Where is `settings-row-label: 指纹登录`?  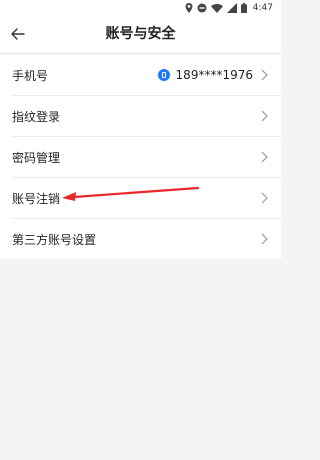 settings-row-label: 指纹登录 is located at coordinates (36, 116).